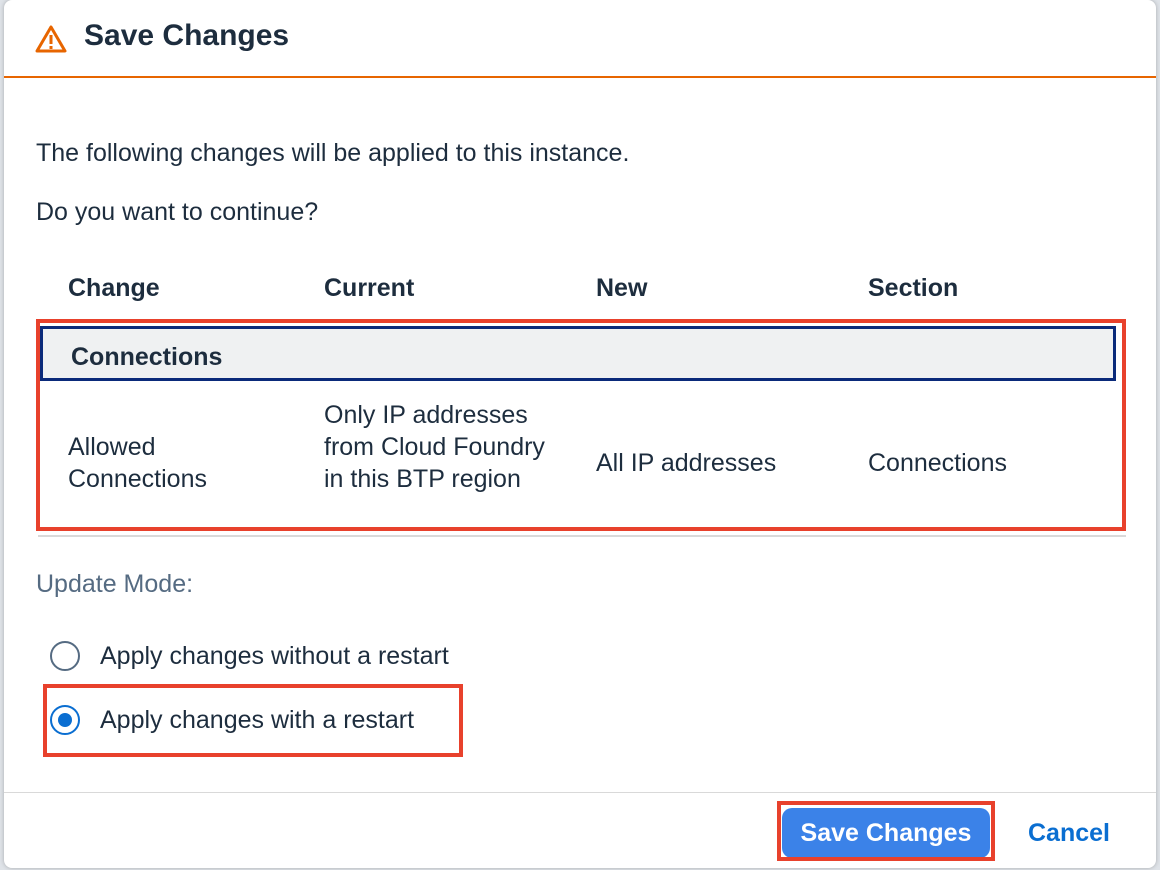 The image size is (1160, 870). I want to click on save-changes-button: Save Changes, so click(886, 833).